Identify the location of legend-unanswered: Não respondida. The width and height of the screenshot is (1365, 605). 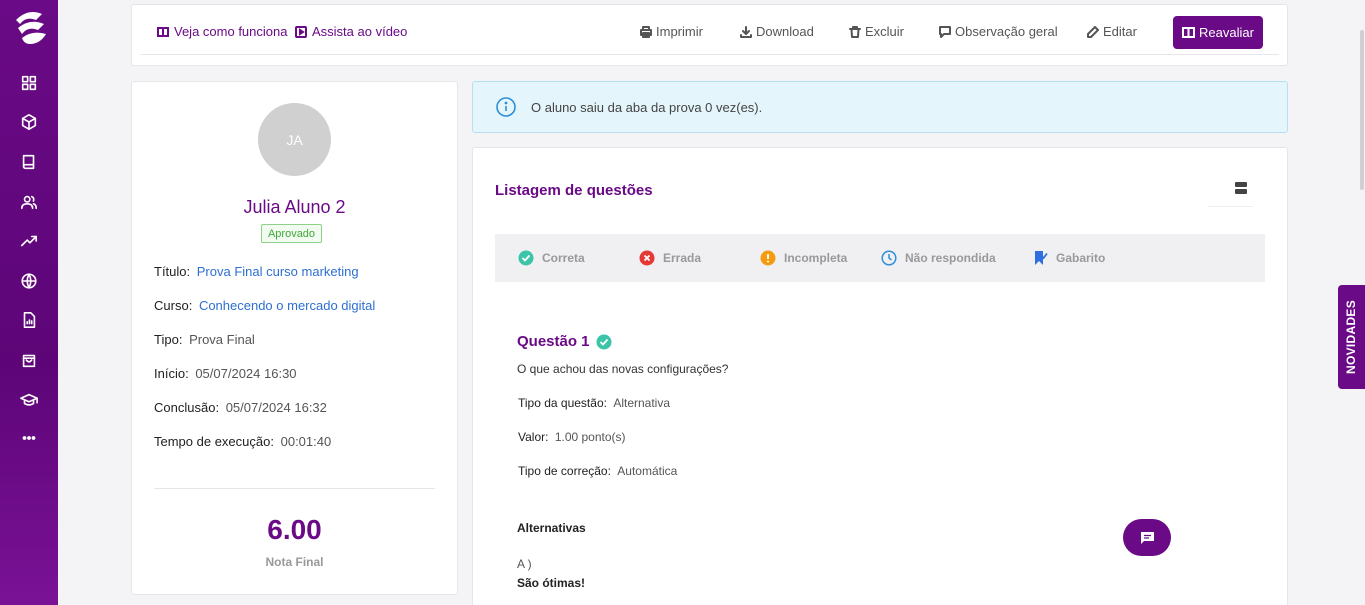
(938, 258).